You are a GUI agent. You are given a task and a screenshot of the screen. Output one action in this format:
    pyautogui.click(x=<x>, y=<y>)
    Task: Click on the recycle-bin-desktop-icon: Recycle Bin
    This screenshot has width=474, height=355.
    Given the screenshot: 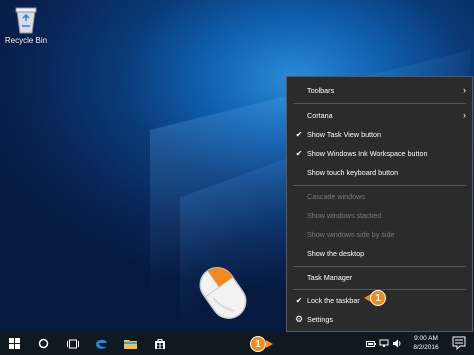 What is the action you would take?
    pyautogui.click(x=26, y=25)
    